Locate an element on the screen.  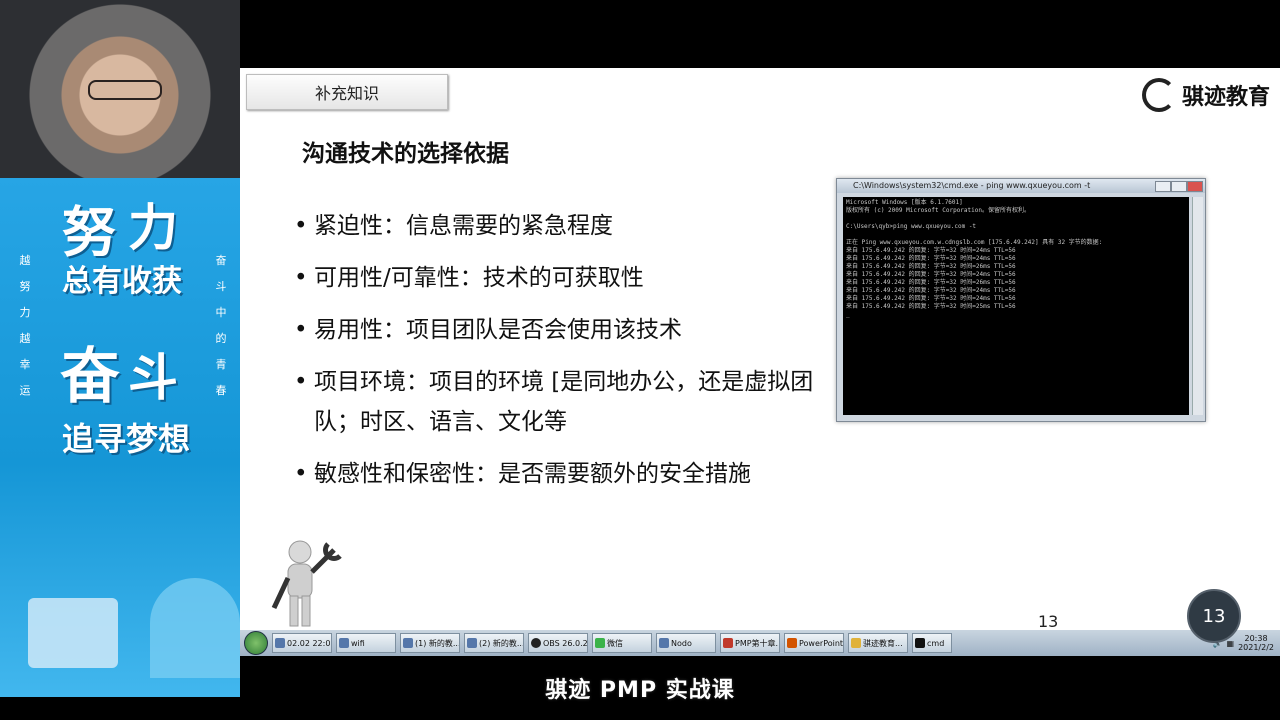
cmd-line: _ is located at coordinates (848, 314).